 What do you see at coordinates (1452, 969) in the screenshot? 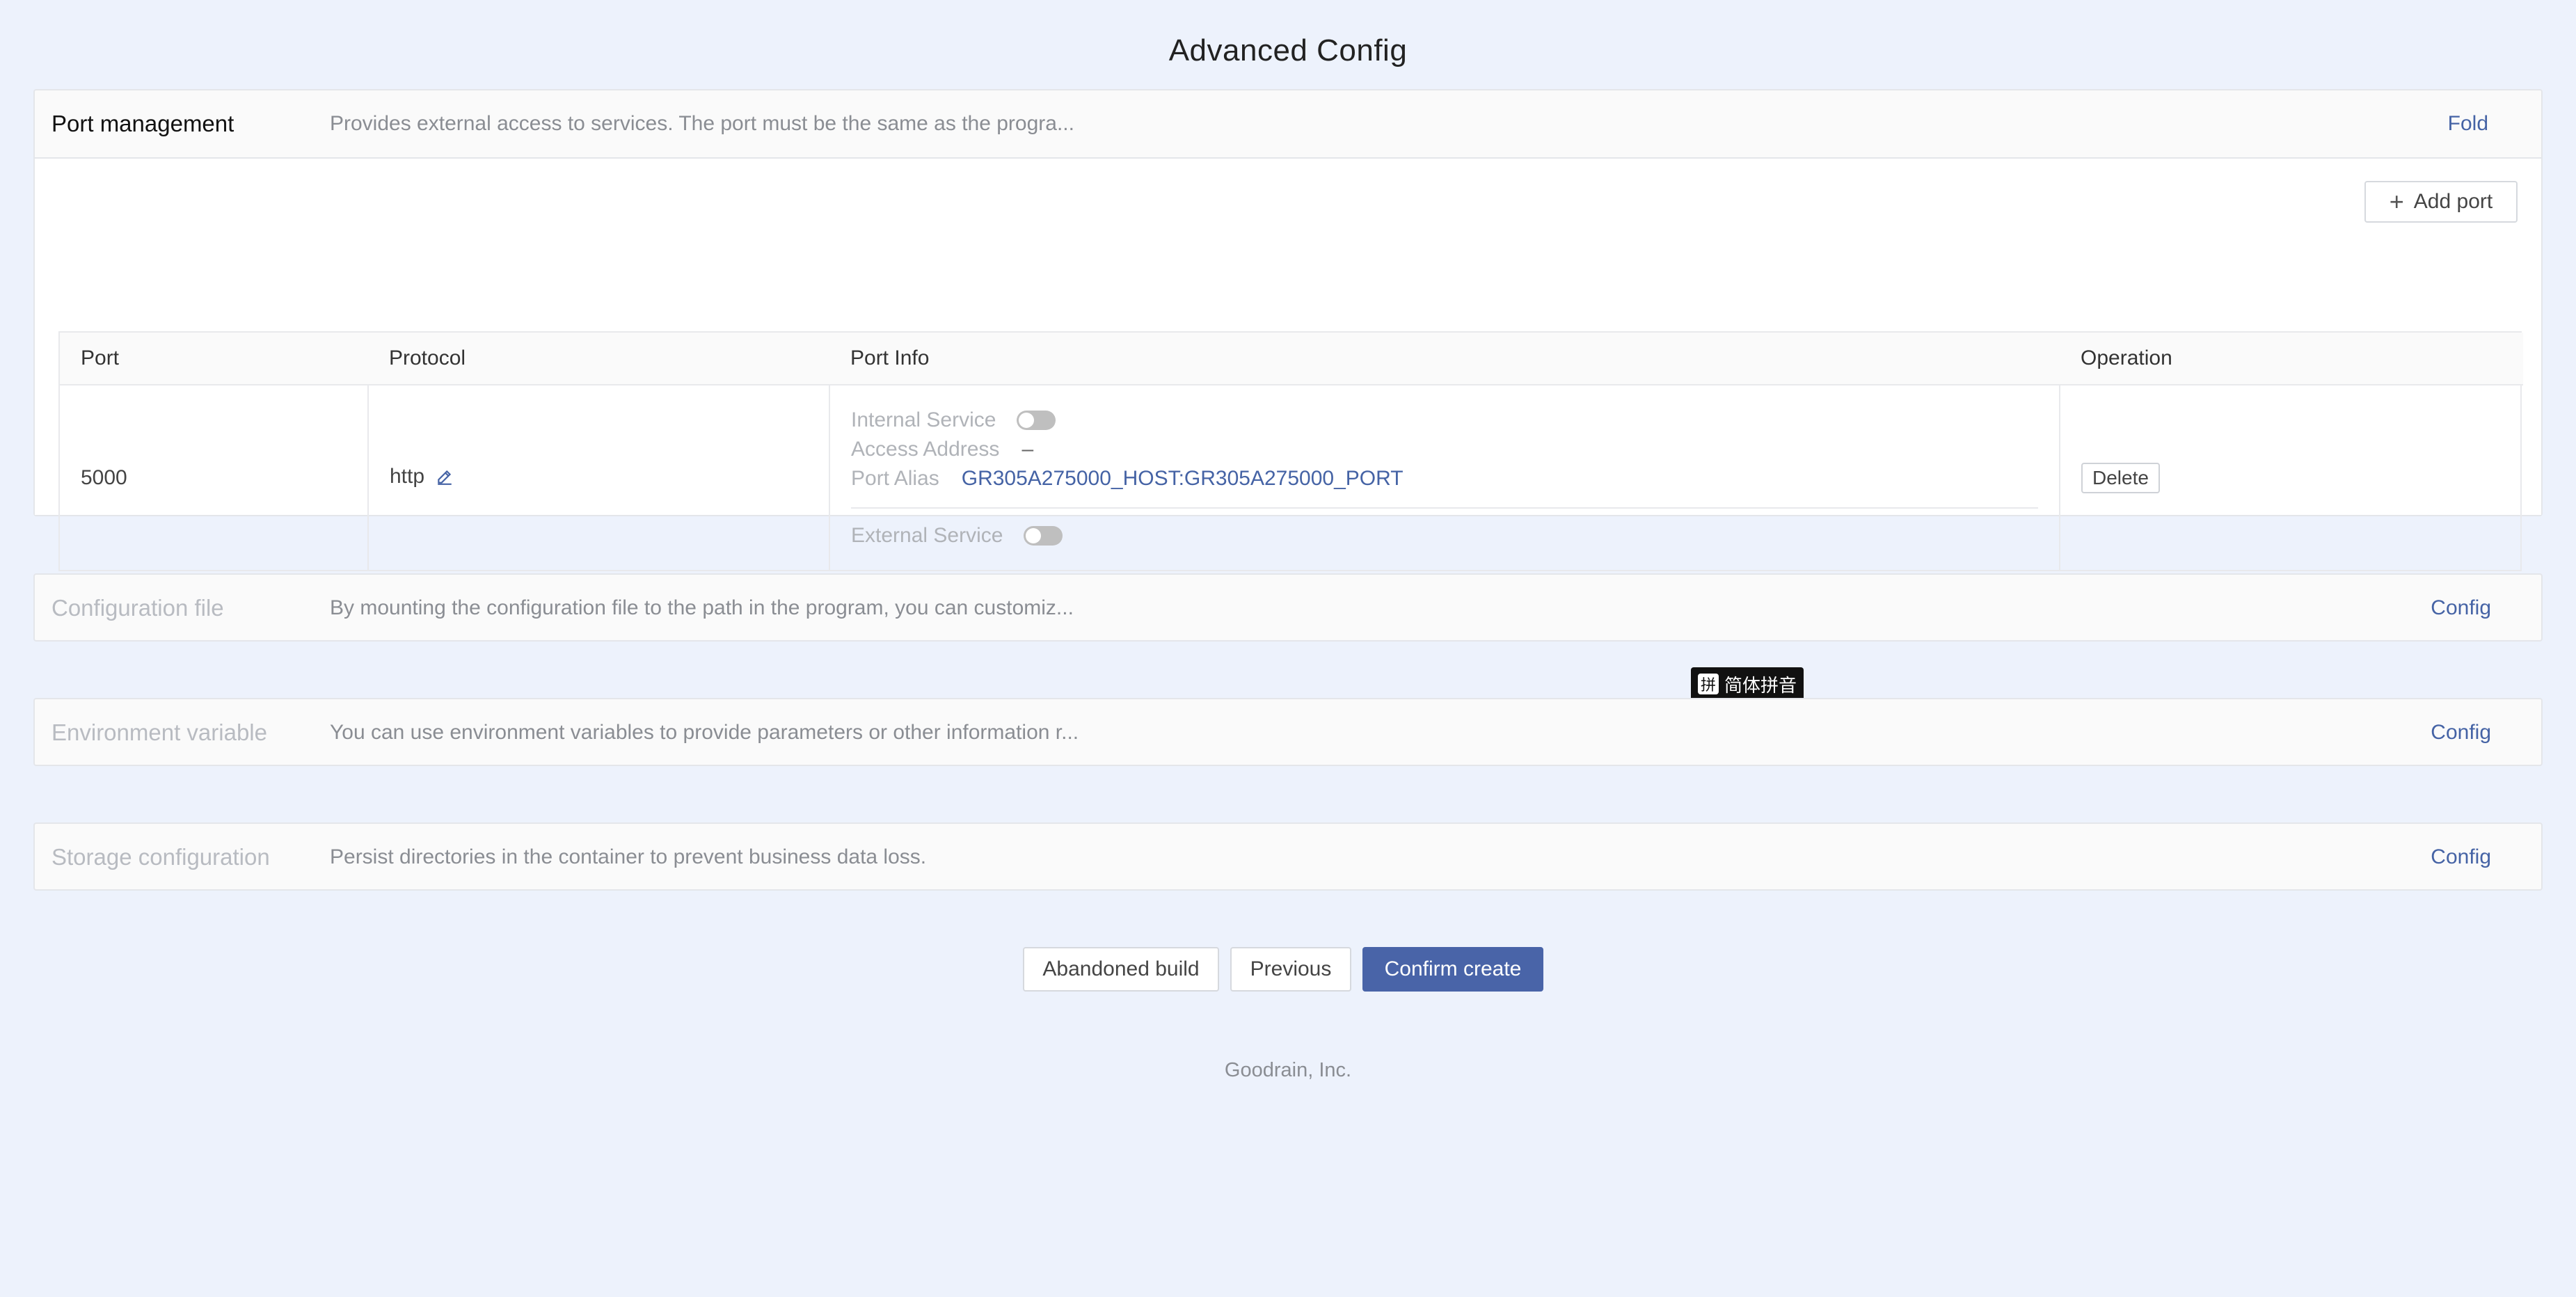
I see `confirm-create-button: Confirm create` at bounding box center [1452, 969].